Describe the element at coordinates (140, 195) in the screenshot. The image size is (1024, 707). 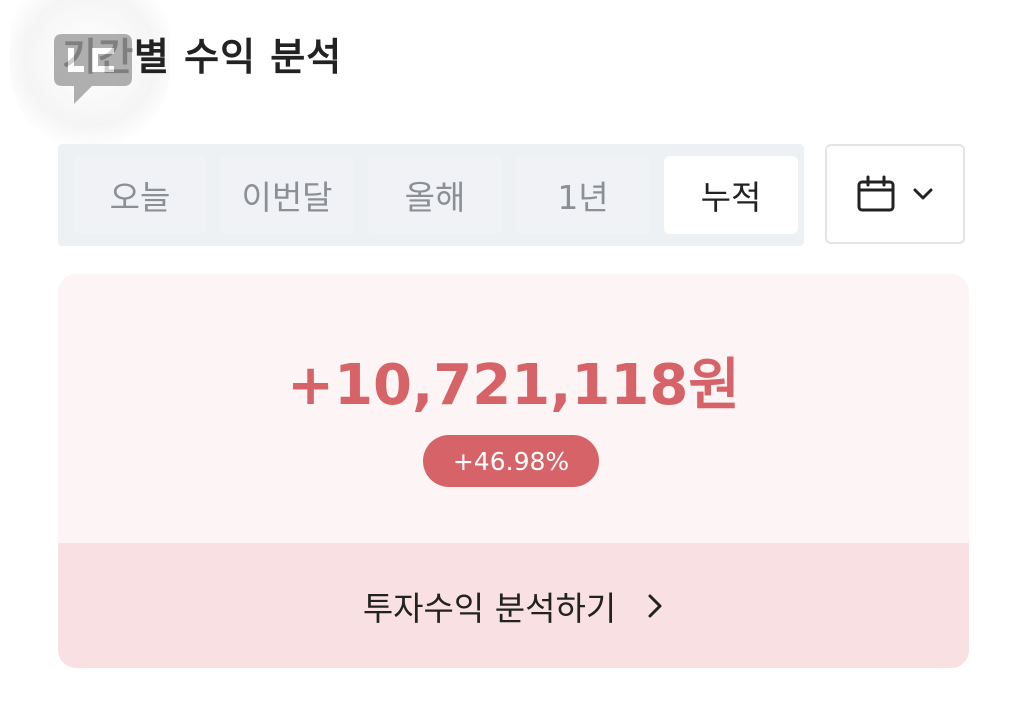
I see `tab-today: 오늘` at that location.